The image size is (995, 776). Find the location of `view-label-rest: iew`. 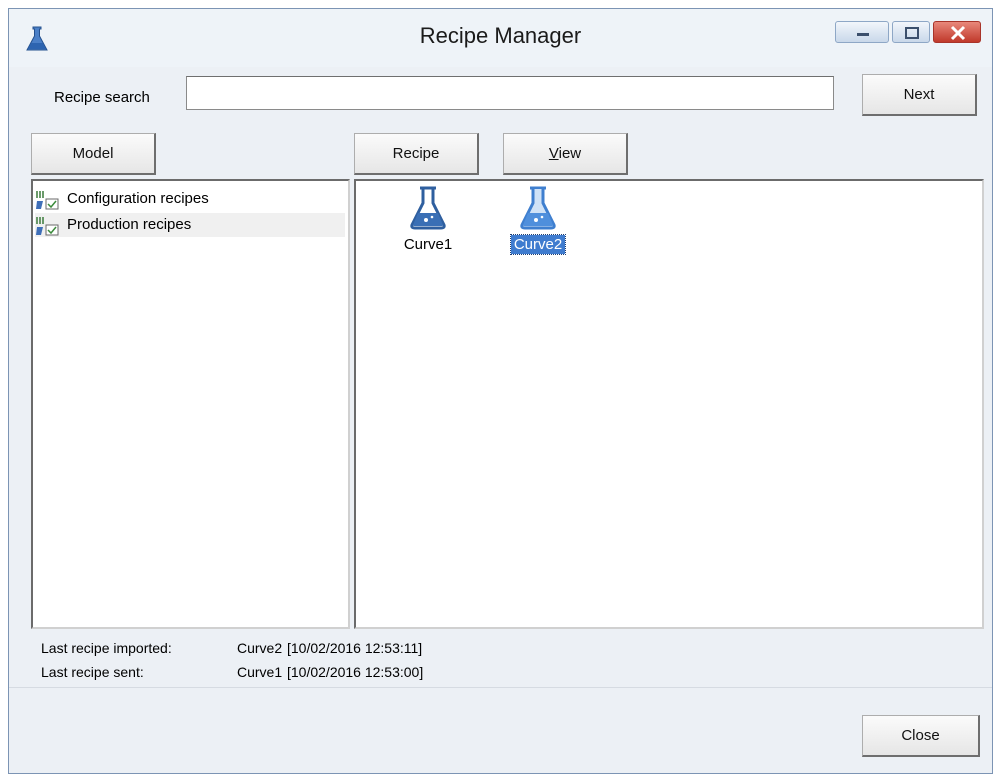

view-label-rest: iew is located at coordinates (570, 153).